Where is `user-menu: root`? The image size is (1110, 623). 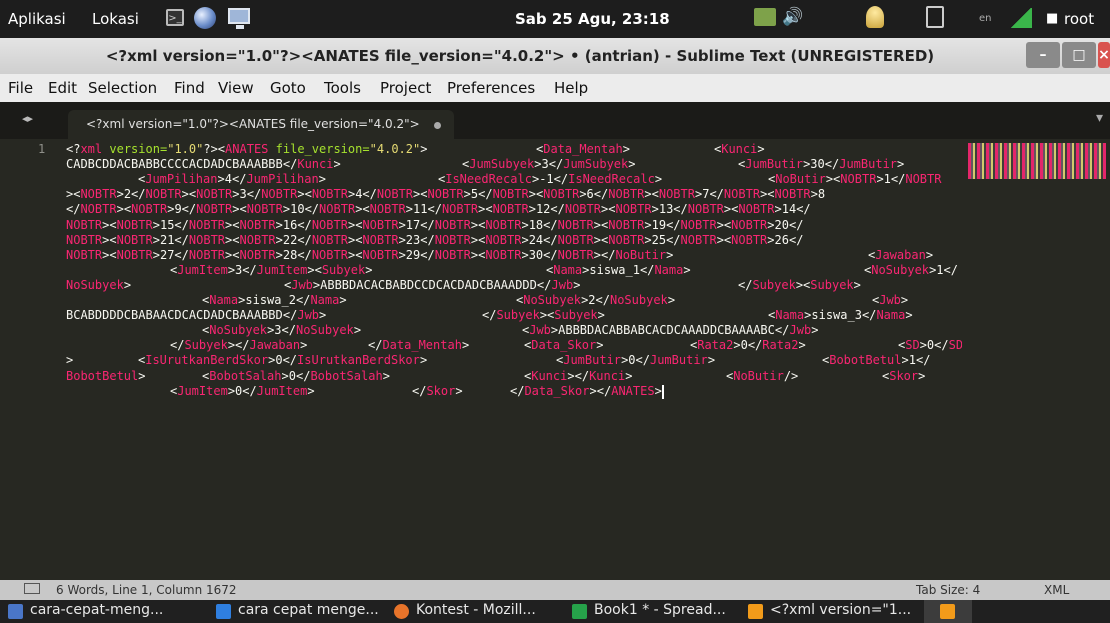
user-menu: root is located at coordinates (1079, 19).